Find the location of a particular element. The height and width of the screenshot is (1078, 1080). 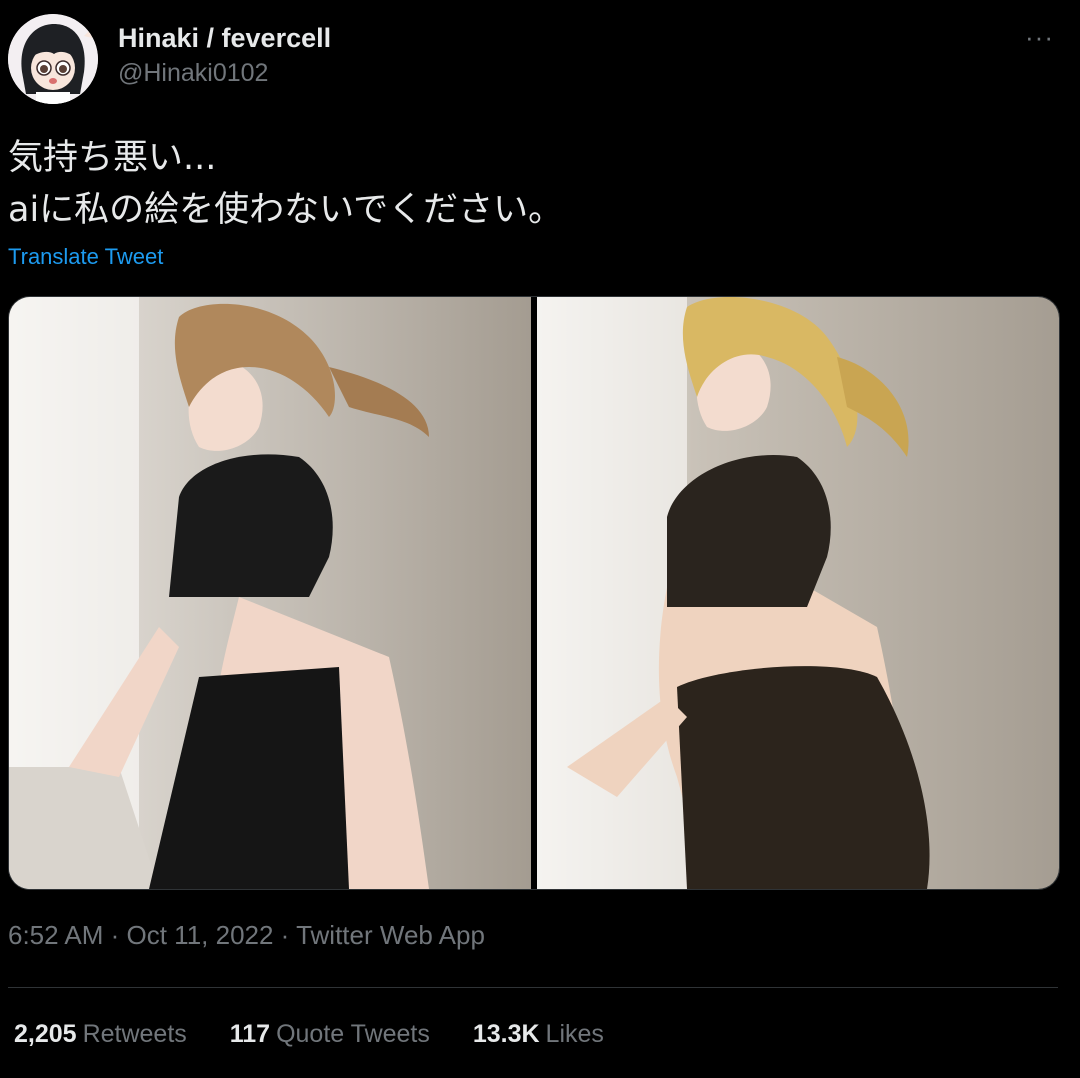

quote-tweets-label: Quote Tweets is located at coordinates (353, 1034).